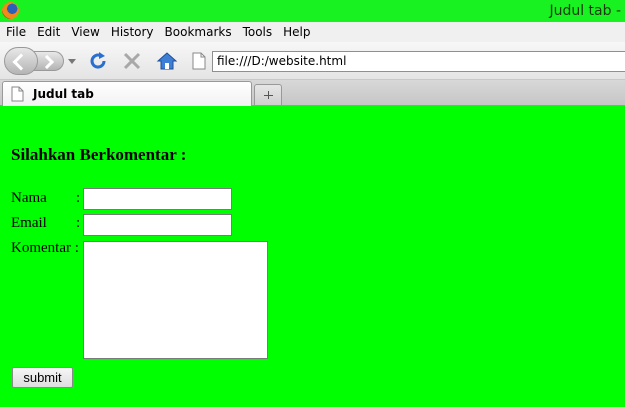 The image size is (625, 407). I want to click on menu-history: History, so click(132, 32).